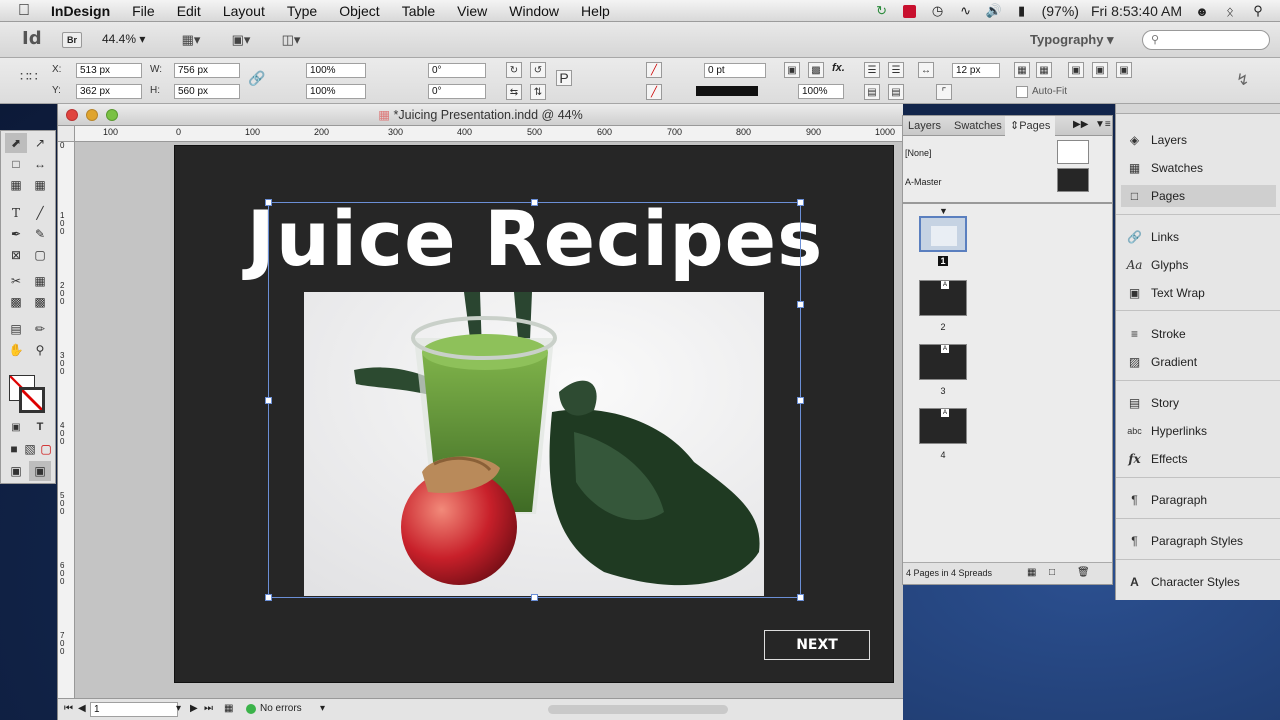  What do you see at coordinates (16, 143) in the screenshot?
I see `selection-tool-icon: ⬈` at bounding box center [16, 143].